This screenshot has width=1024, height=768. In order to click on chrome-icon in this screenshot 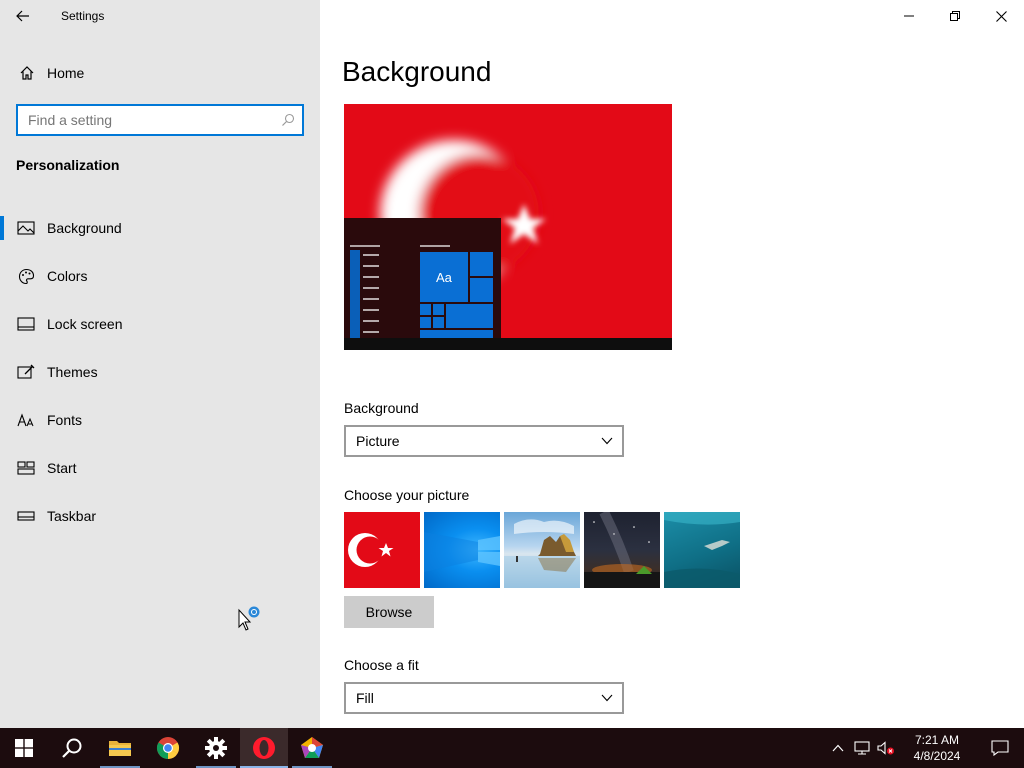, I will do `click(168, 748)`.